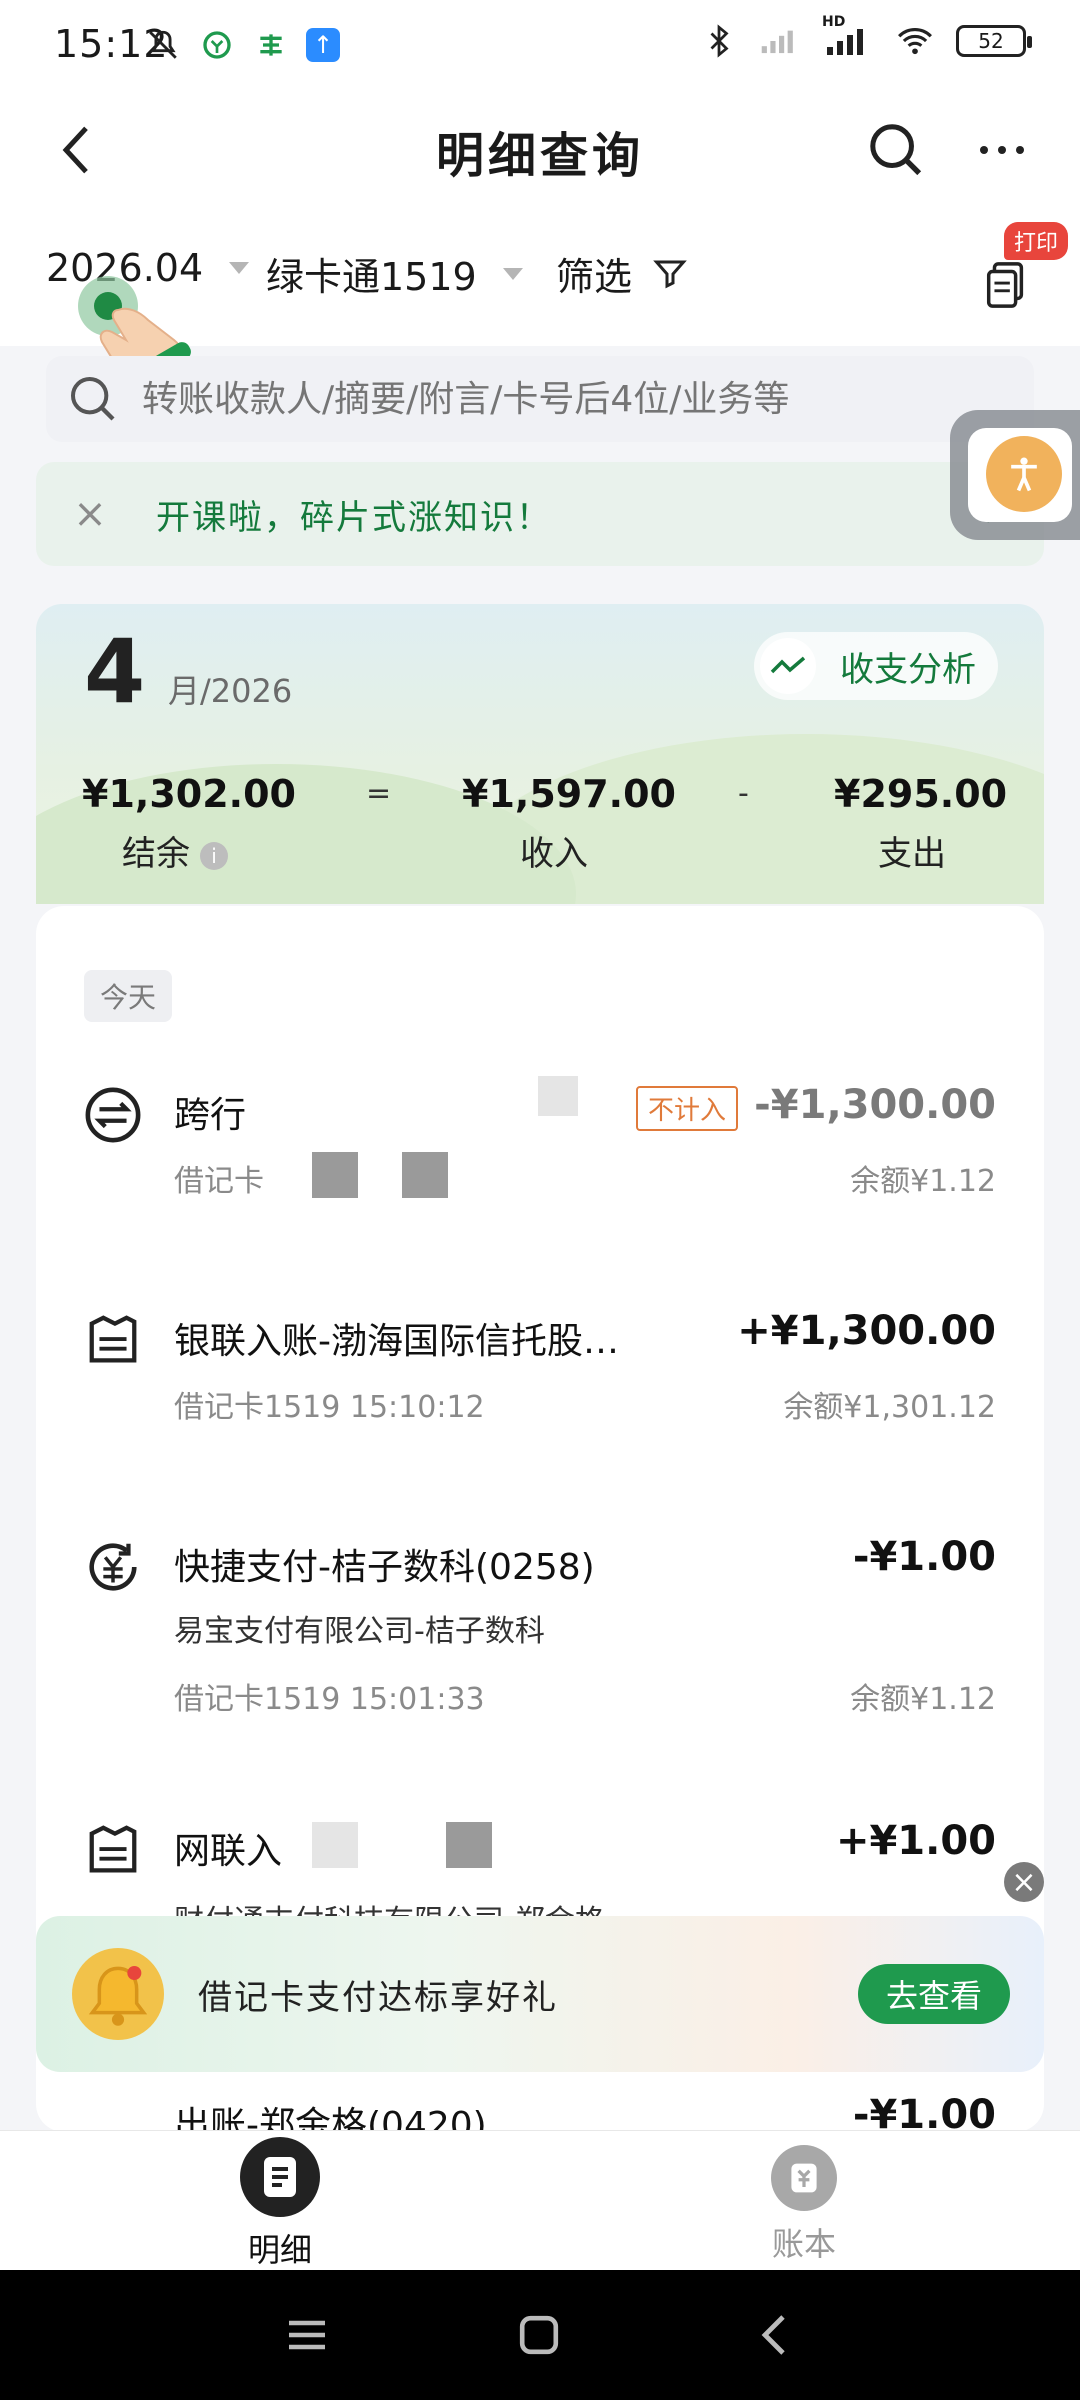 The image size is (1080, 2400). What do you see at coordinates (378, 1998) in the screenshot?
I see `promo-text: 借记卡支付达标享好礼` at bounding box center [378, 1998].